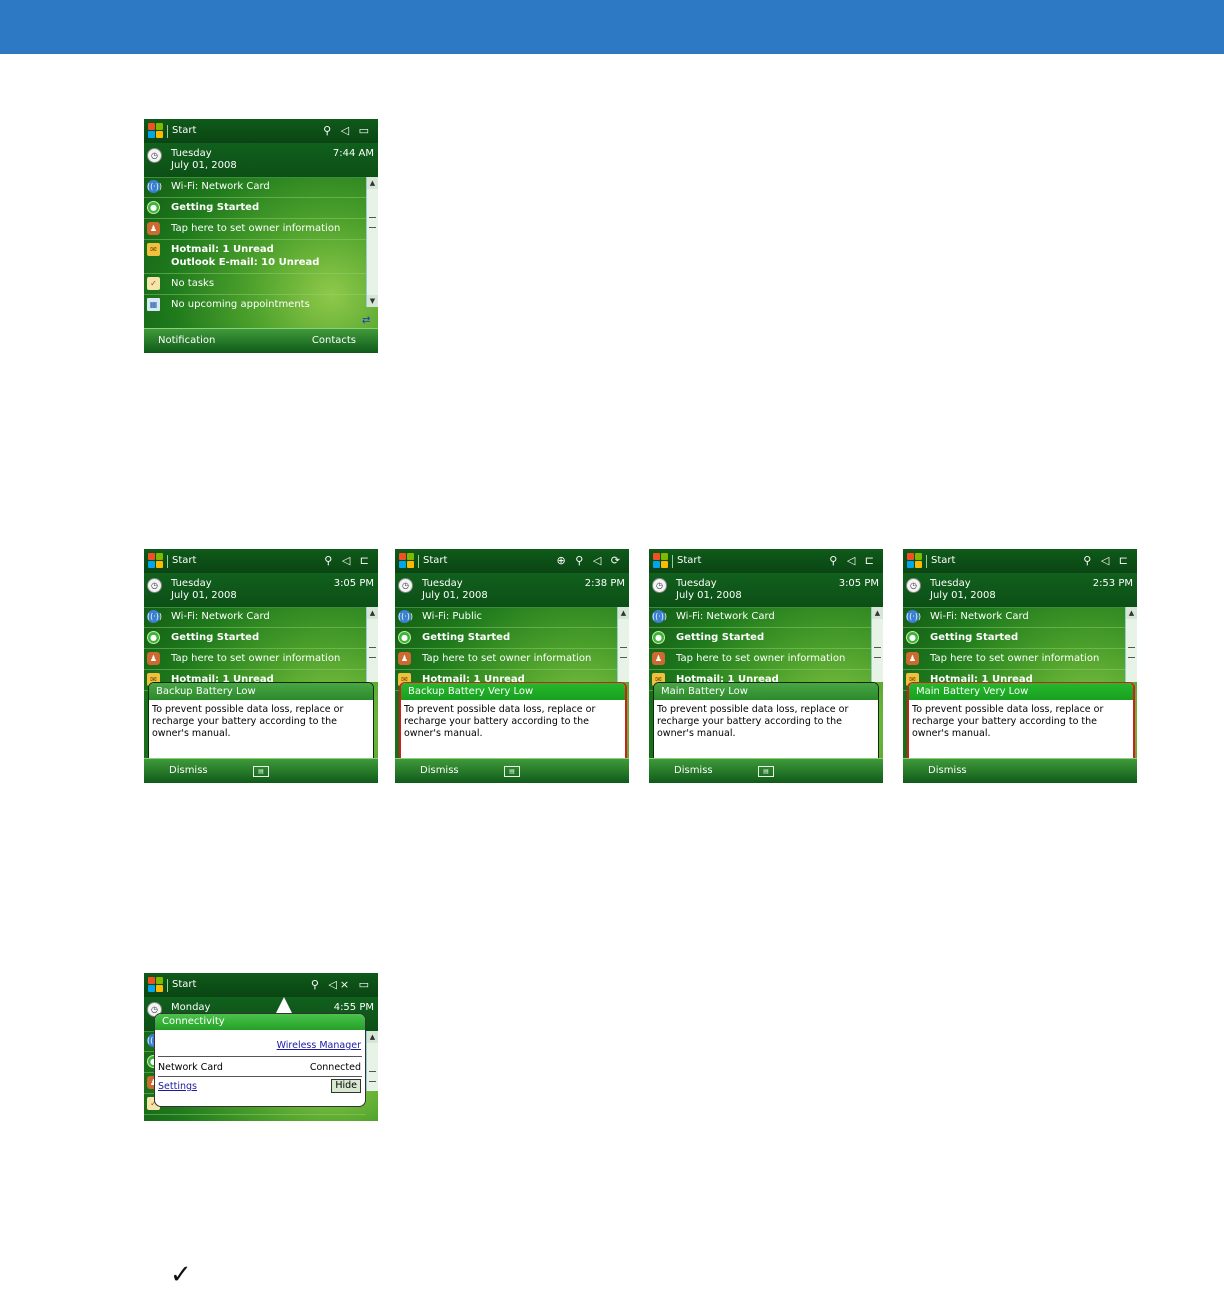  I want to click on contacts-softkey: Contacts, so click(334, 340).